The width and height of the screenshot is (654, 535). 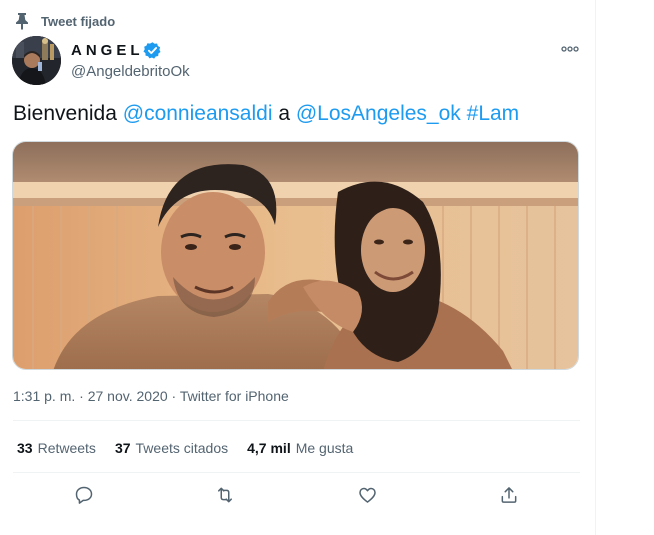 What do you see at coordinates (130, 60) in the screenshot?
I see `author-block: ANGEL @AngeldebritoOk` at bounding box center [130, 60].